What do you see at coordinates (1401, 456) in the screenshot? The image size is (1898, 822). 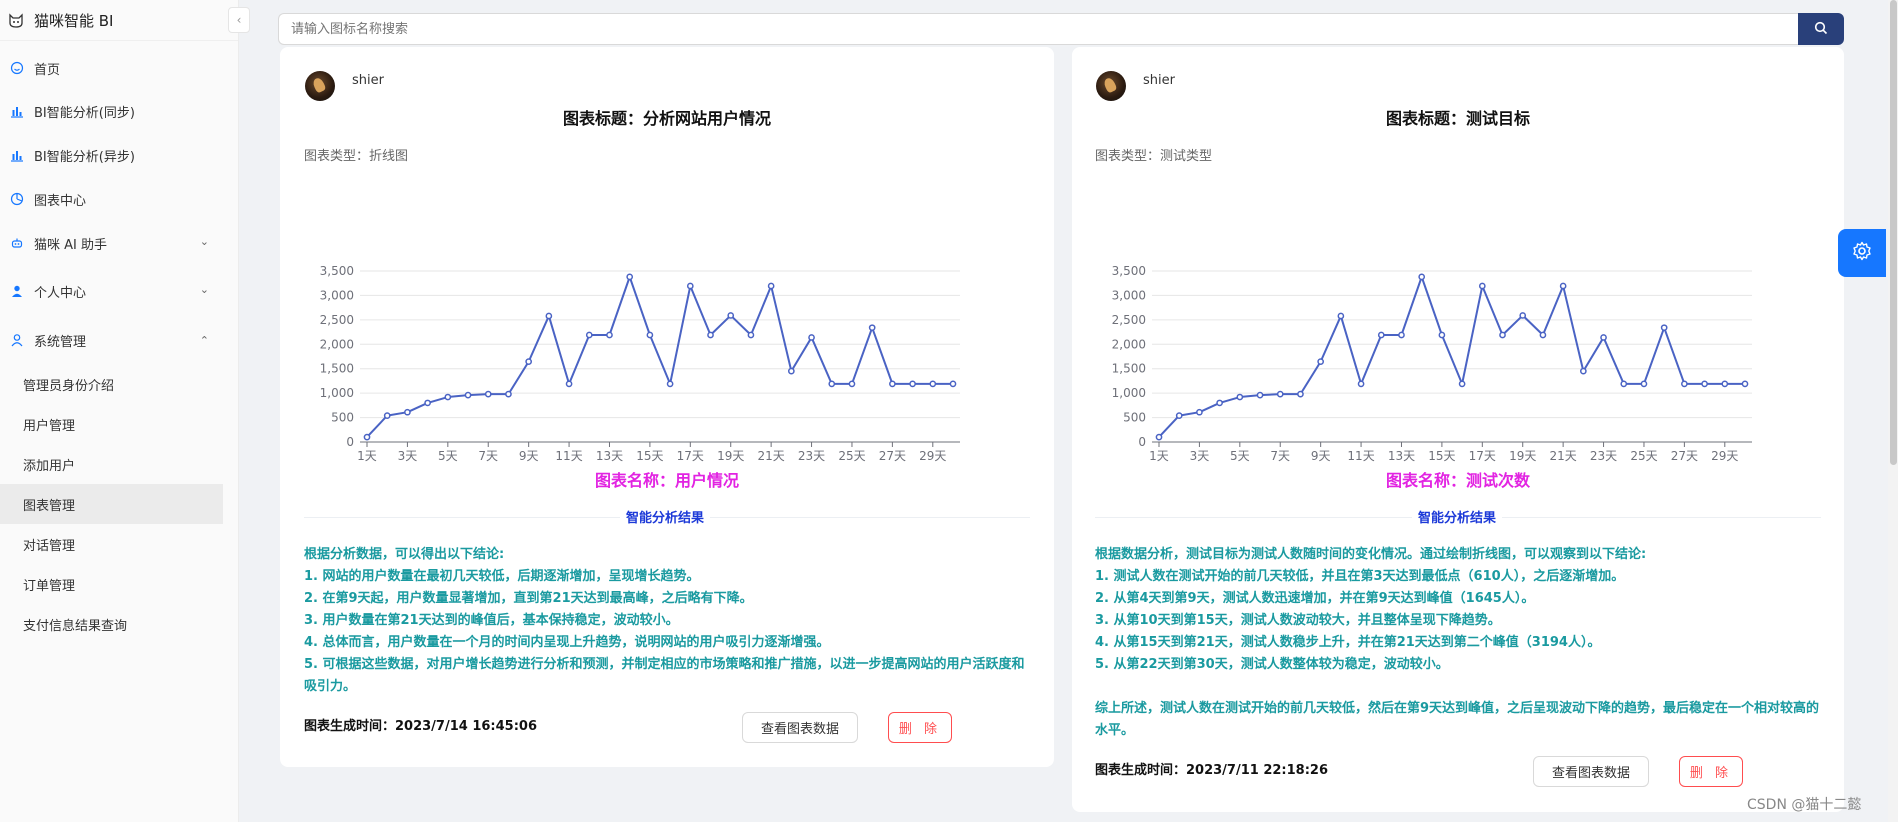 I see `x-tick-label: 13天` at bounding box center [1401, 456].